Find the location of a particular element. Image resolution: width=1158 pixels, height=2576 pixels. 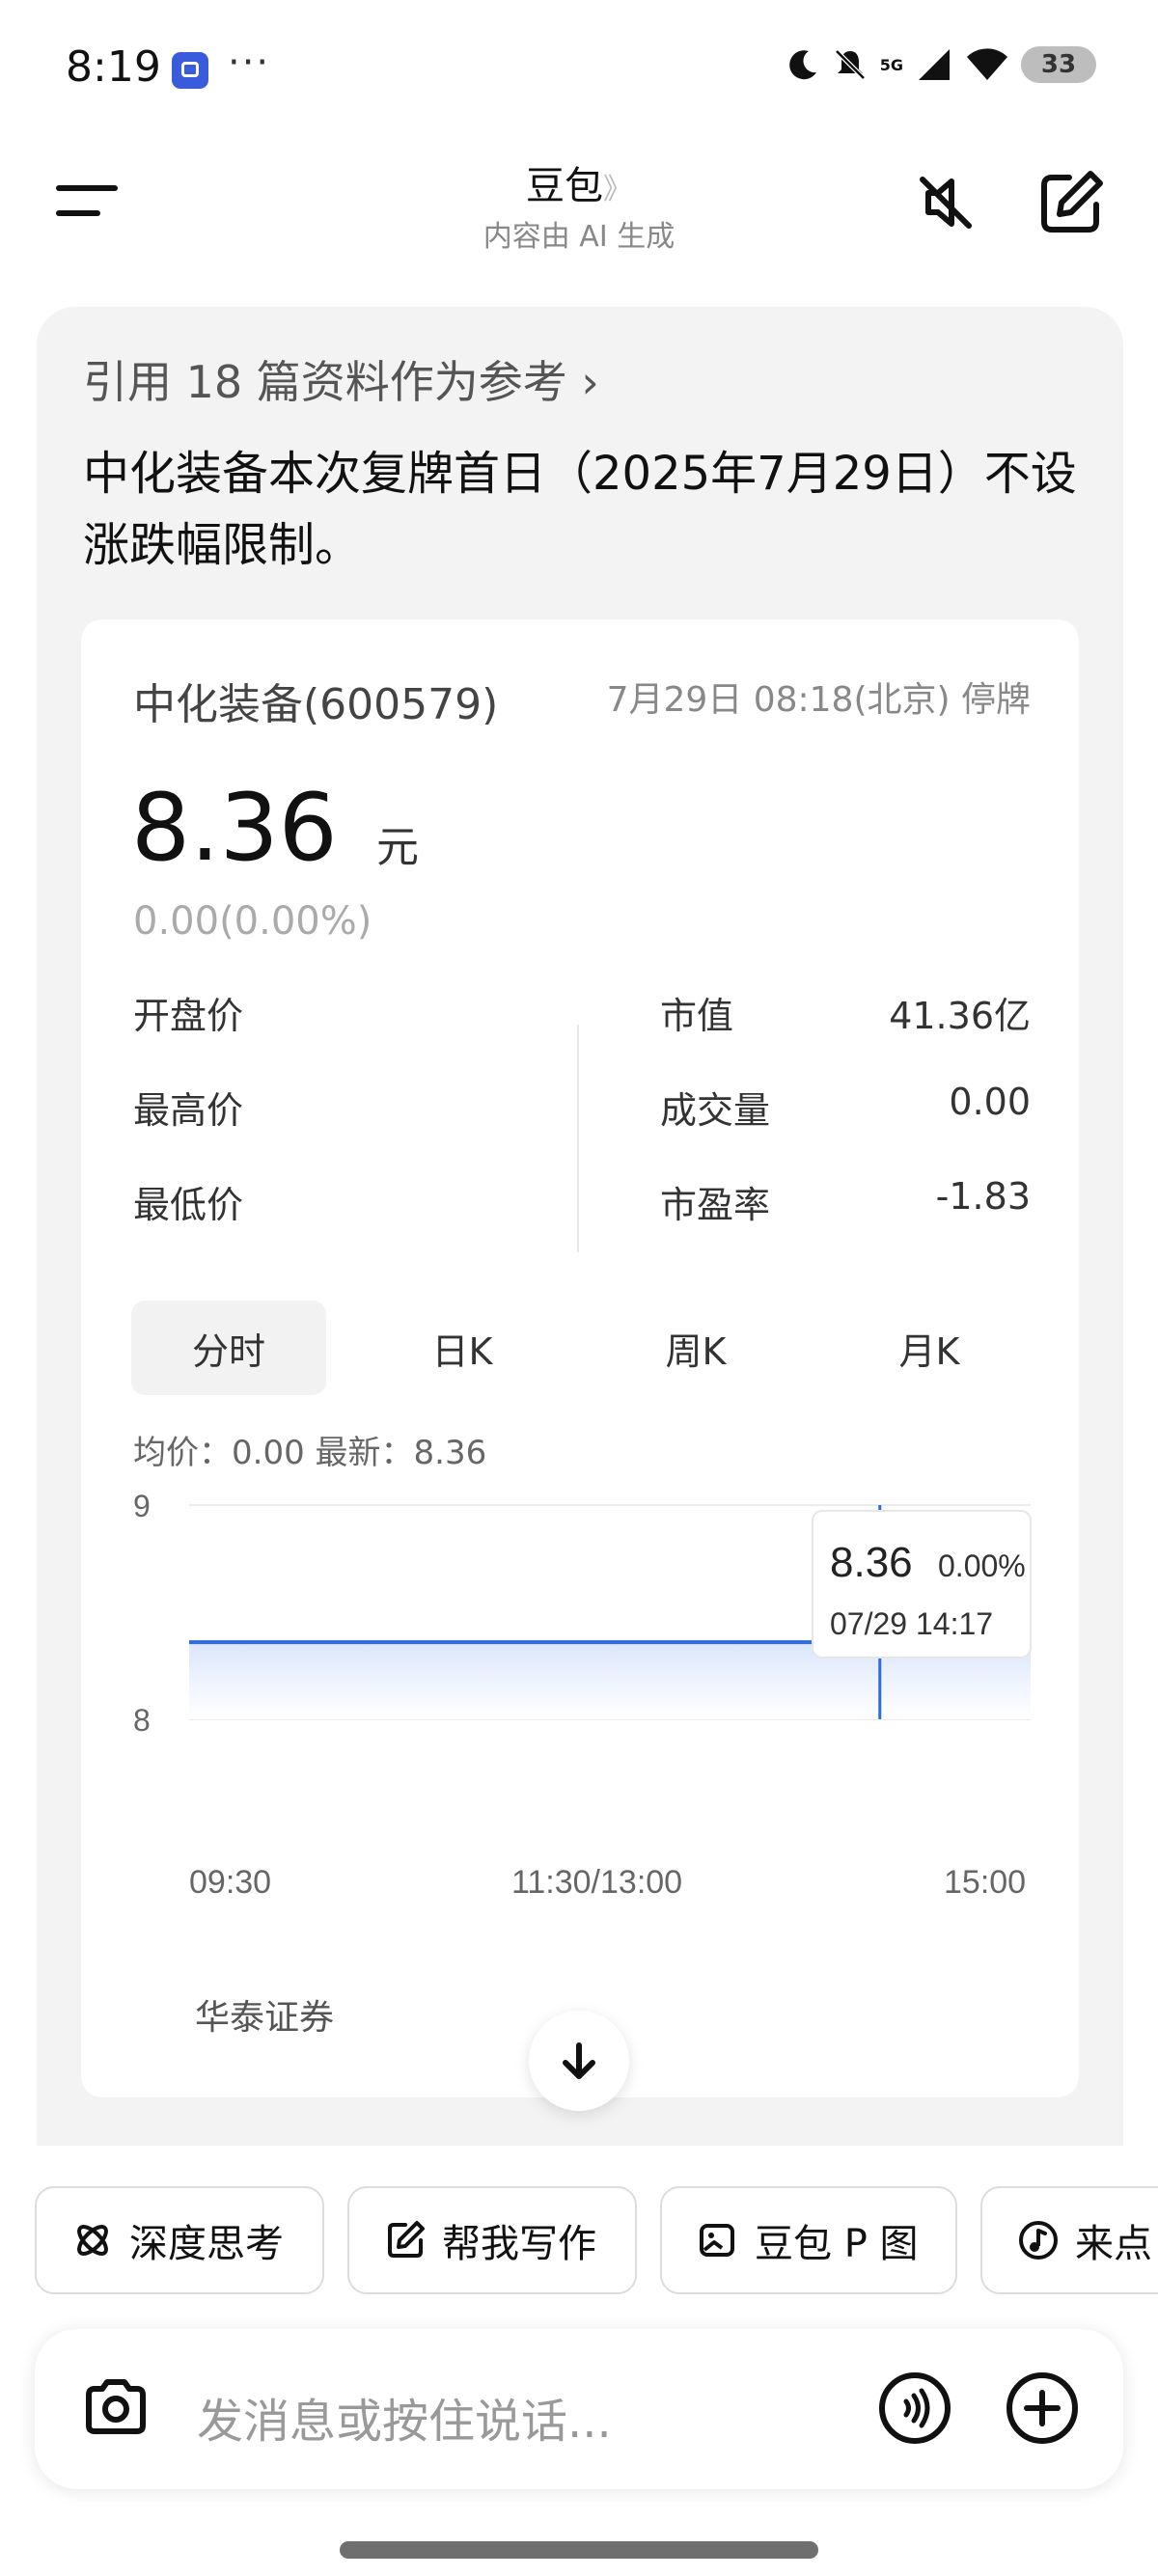

metric-label-open: 开盘价 is located at coordinates (188, 1016).